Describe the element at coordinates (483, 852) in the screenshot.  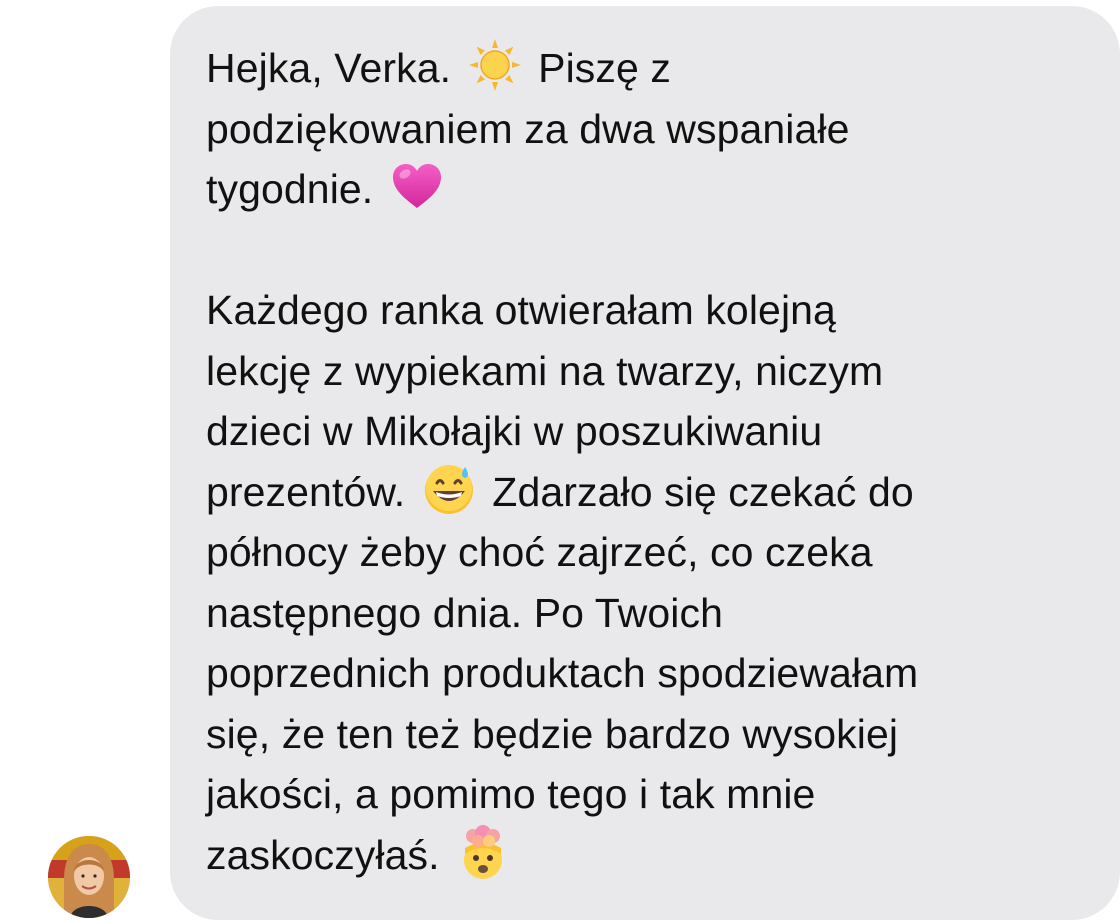
I see `exploding-head-icon` at that location.